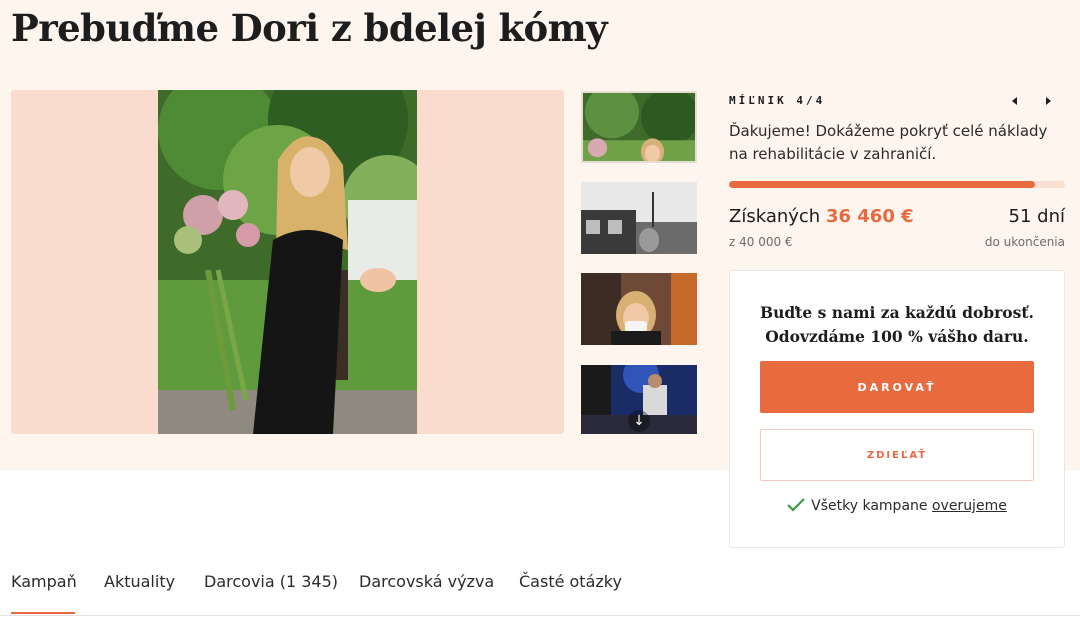  I want to click on next-milestone-icon, so click(1048, 101).